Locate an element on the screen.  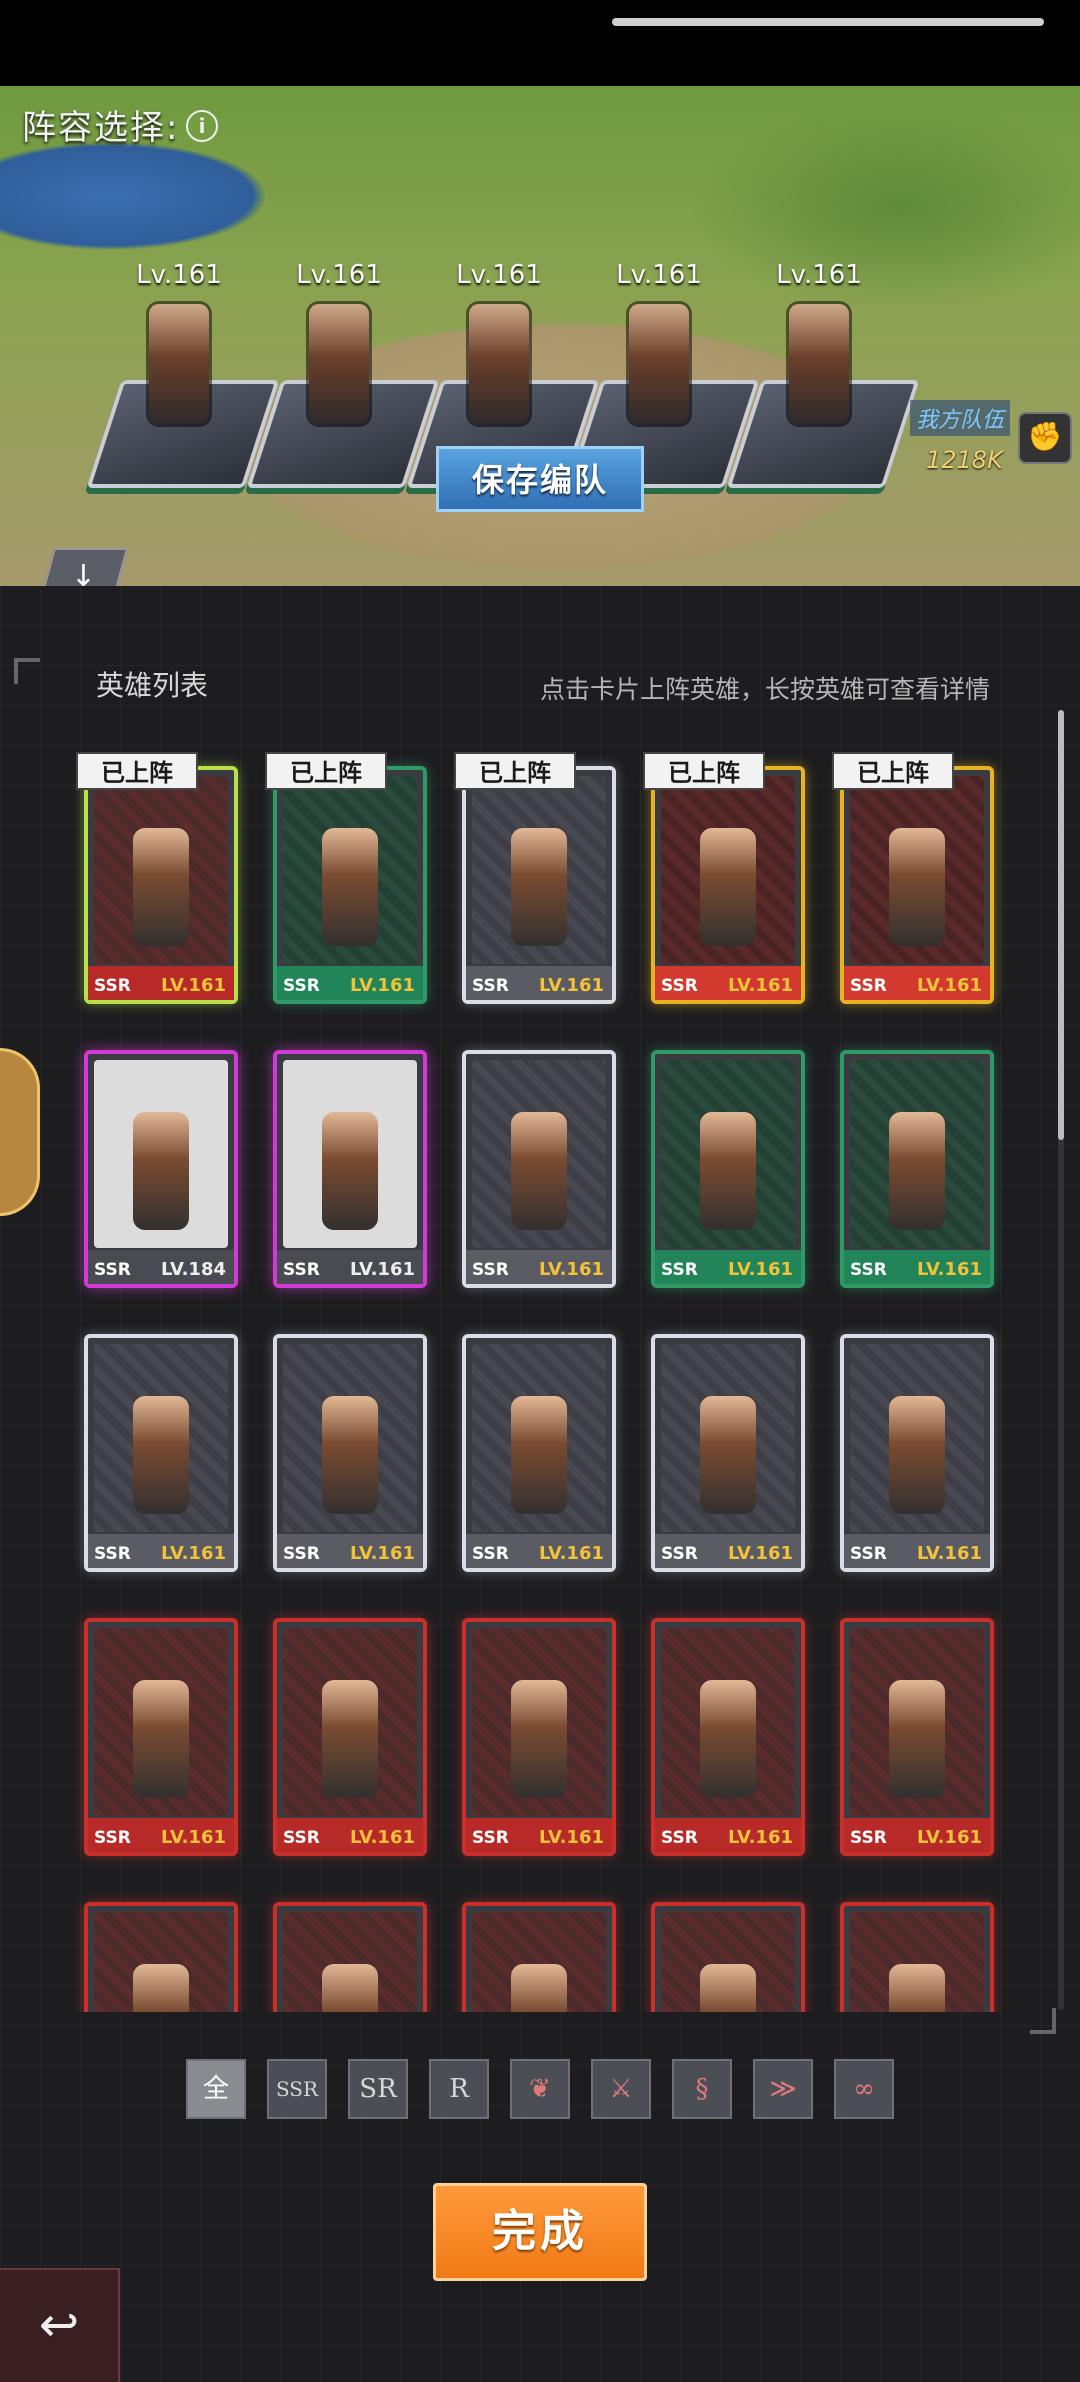
done-button: 完成 is located at coordinates (540, 2232).